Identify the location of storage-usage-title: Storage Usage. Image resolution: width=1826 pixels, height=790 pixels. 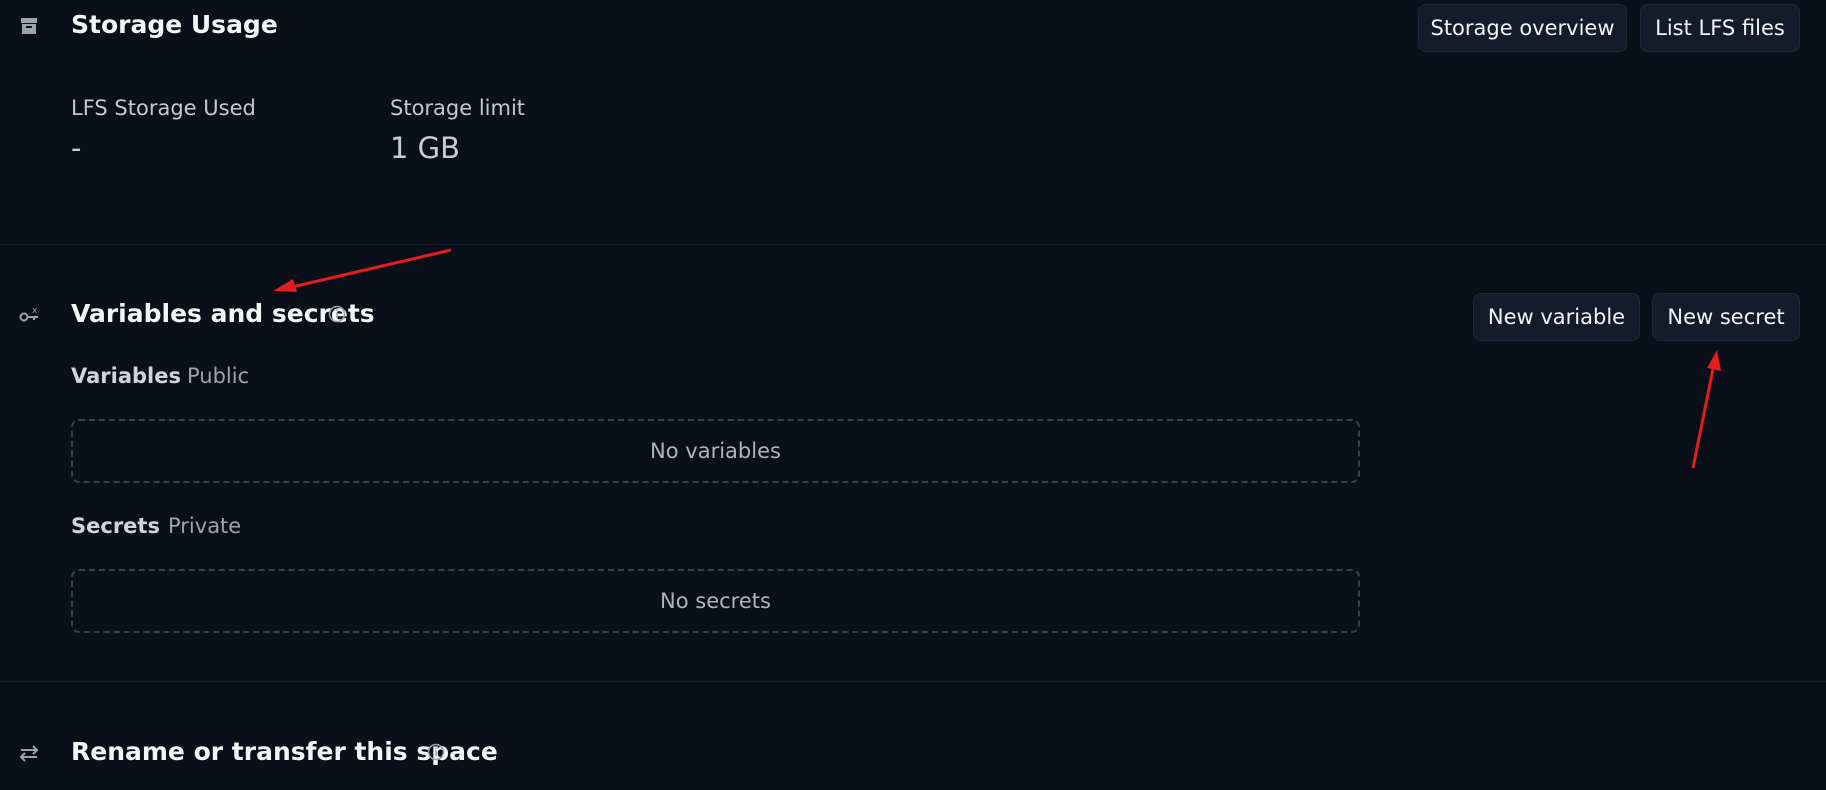
(174, 24).